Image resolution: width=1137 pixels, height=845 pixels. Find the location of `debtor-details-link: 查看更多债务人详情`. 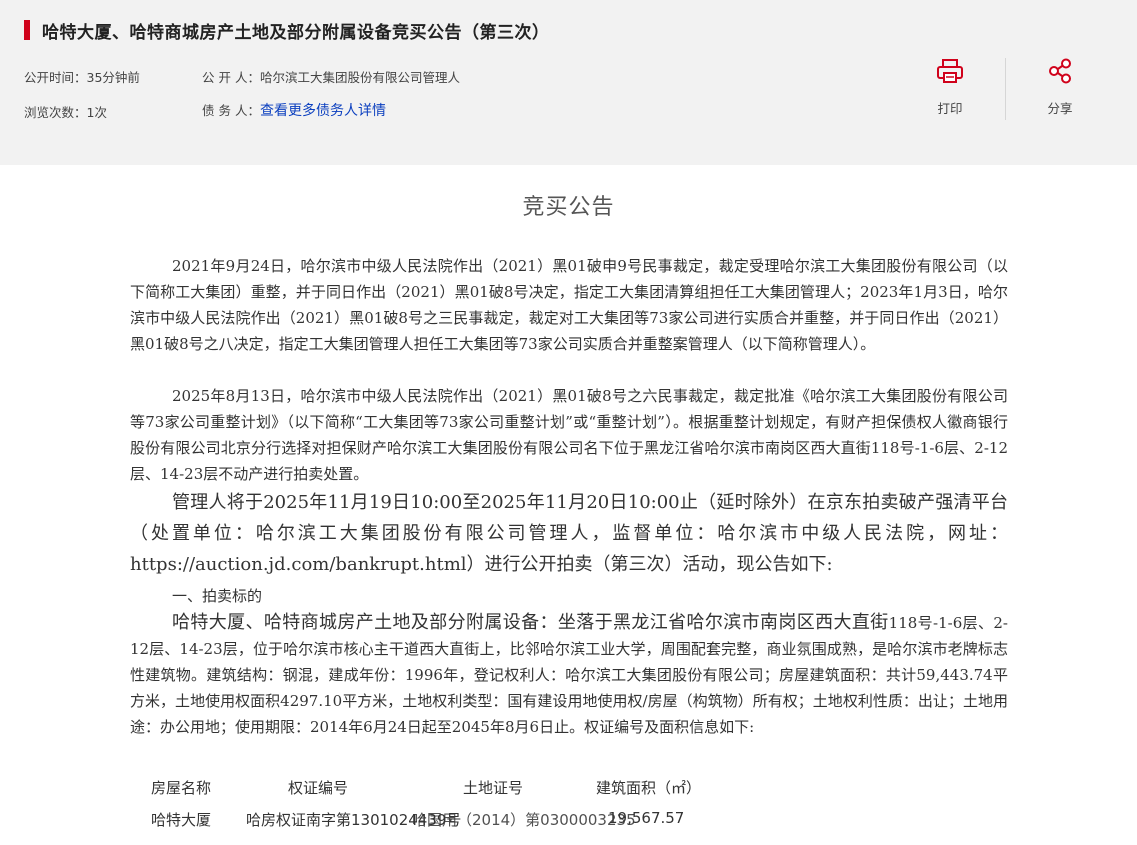

debtor-details-link: 查看更多债务人详情 is located at coordinates (323, 111).